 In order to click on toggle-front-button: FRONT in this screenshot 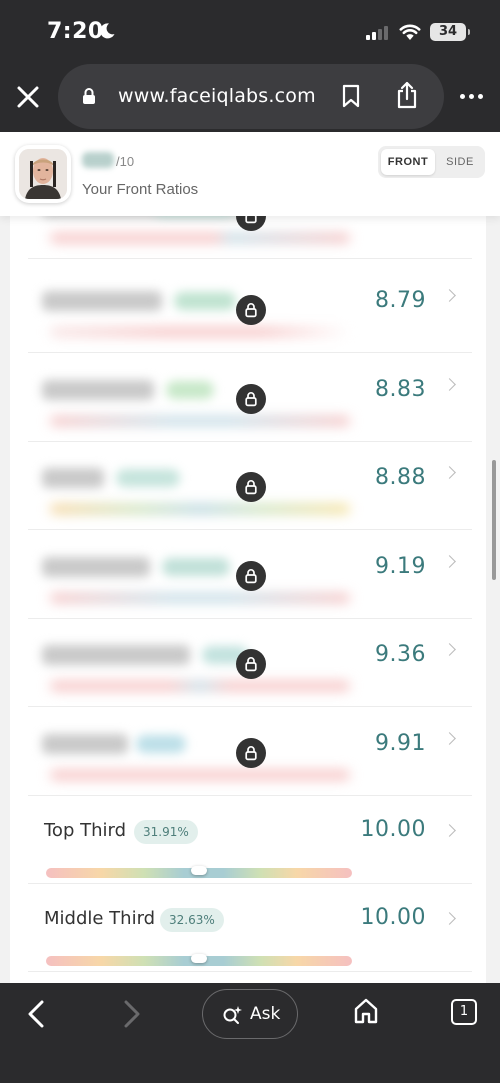, I will do `click(408, 162)`.